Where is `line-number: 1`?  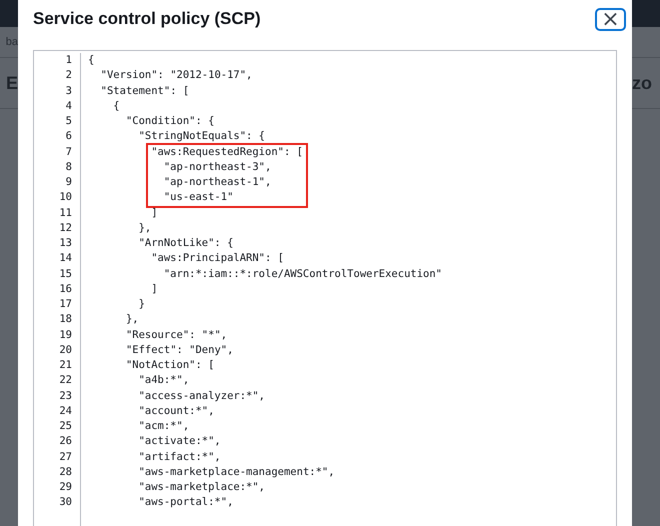 line-number: 1 is located at coordinates (68, 60).